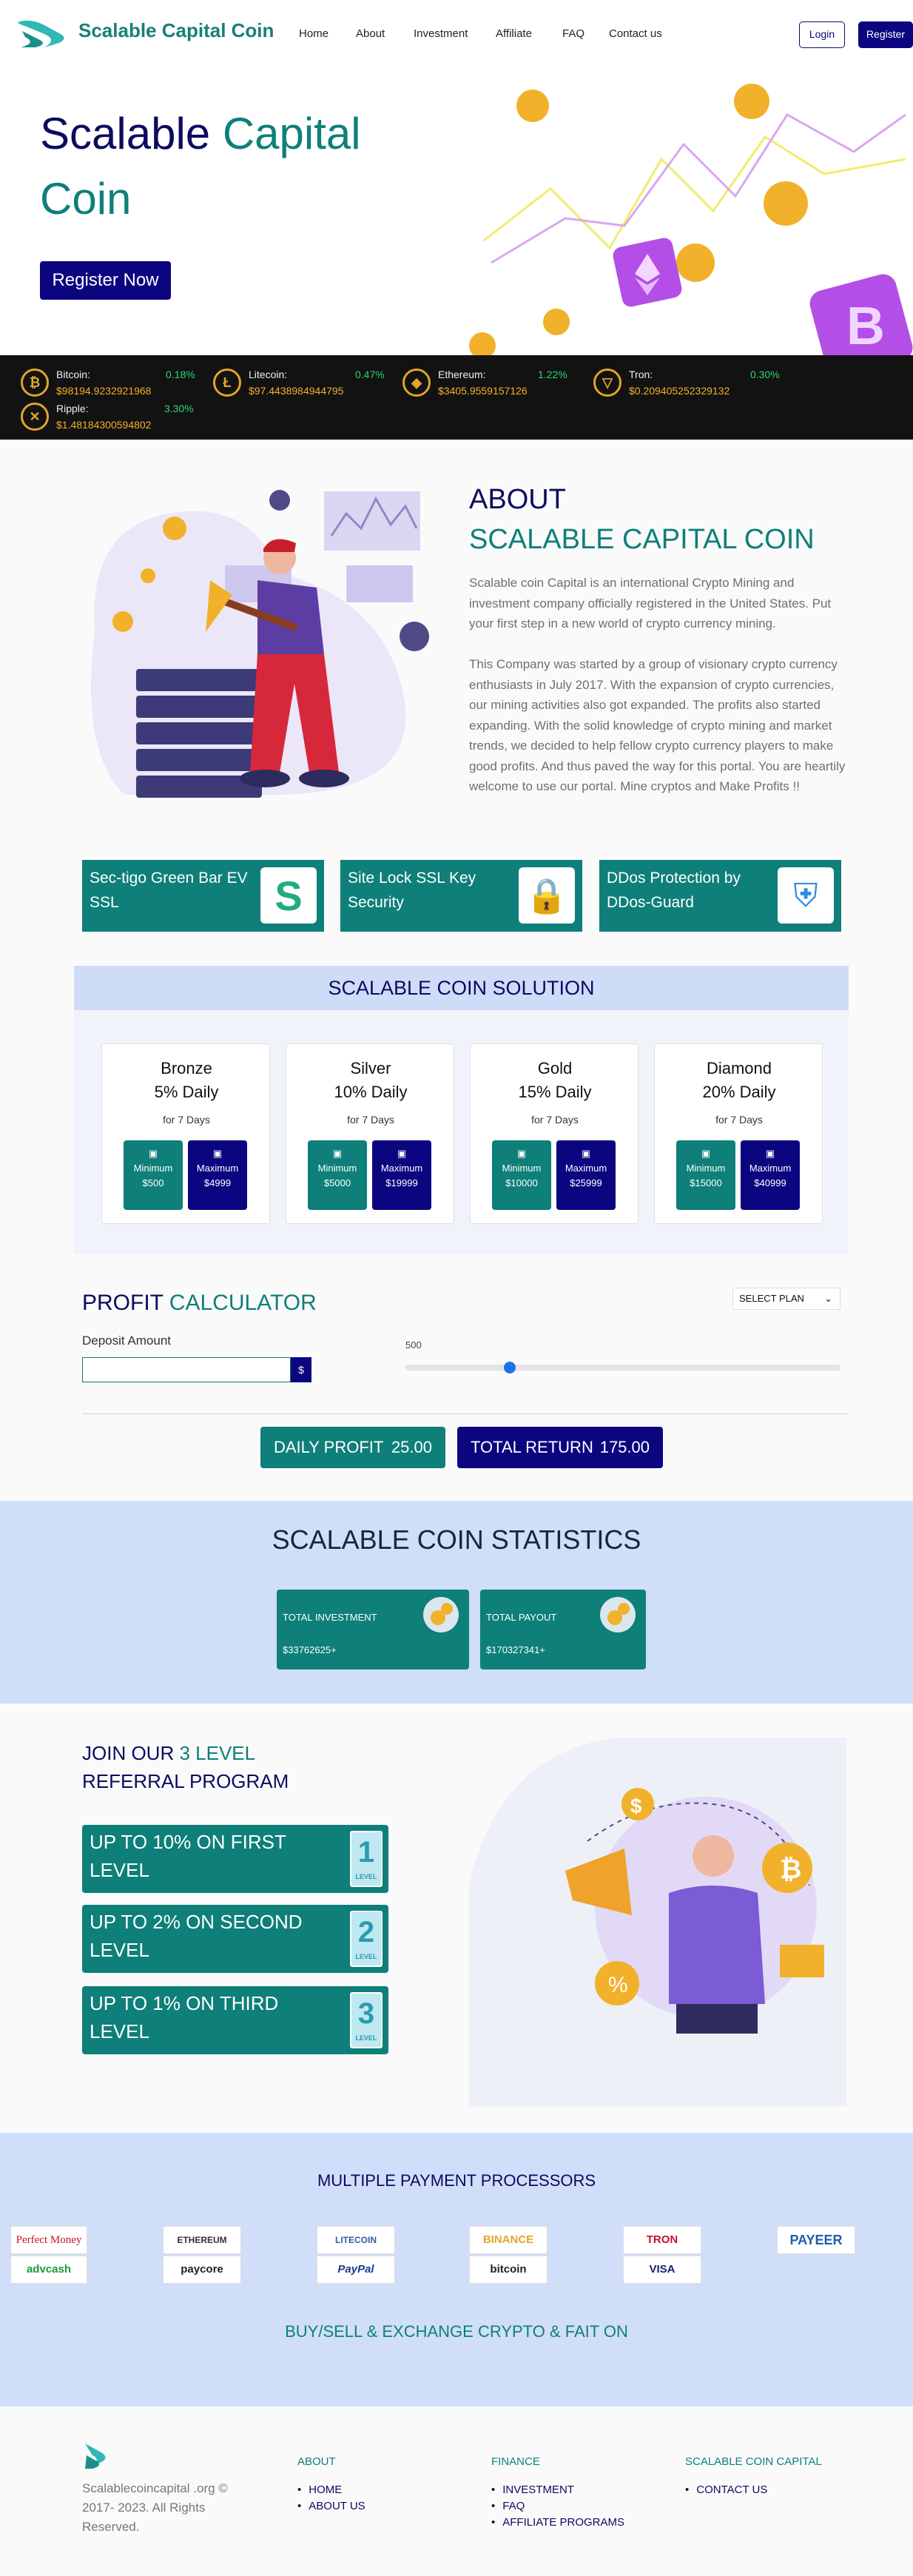  Describe the element at coordinates (356, 2240) in the screenshot. I see `litecoin-logo: LITECOIN` at that location.